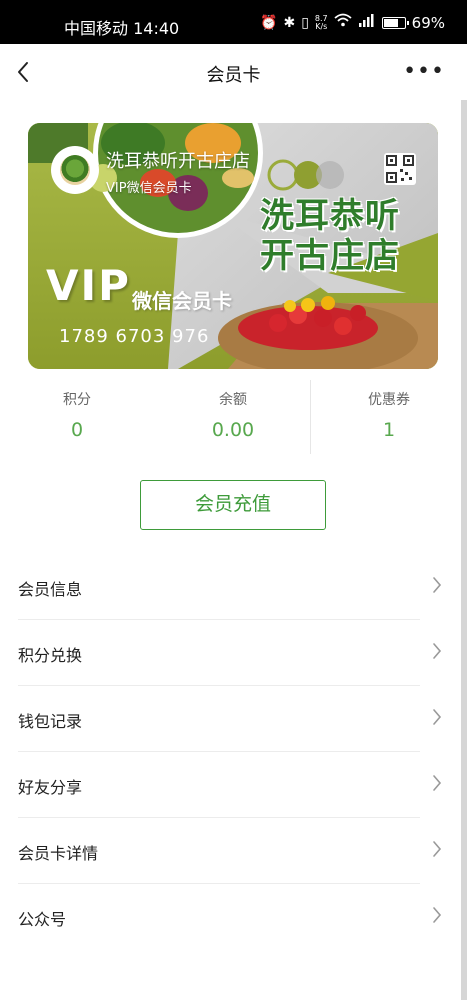  I want to click on member-stats: 积分 0 余额 0.00 优惠券 1, so click(233, 418).